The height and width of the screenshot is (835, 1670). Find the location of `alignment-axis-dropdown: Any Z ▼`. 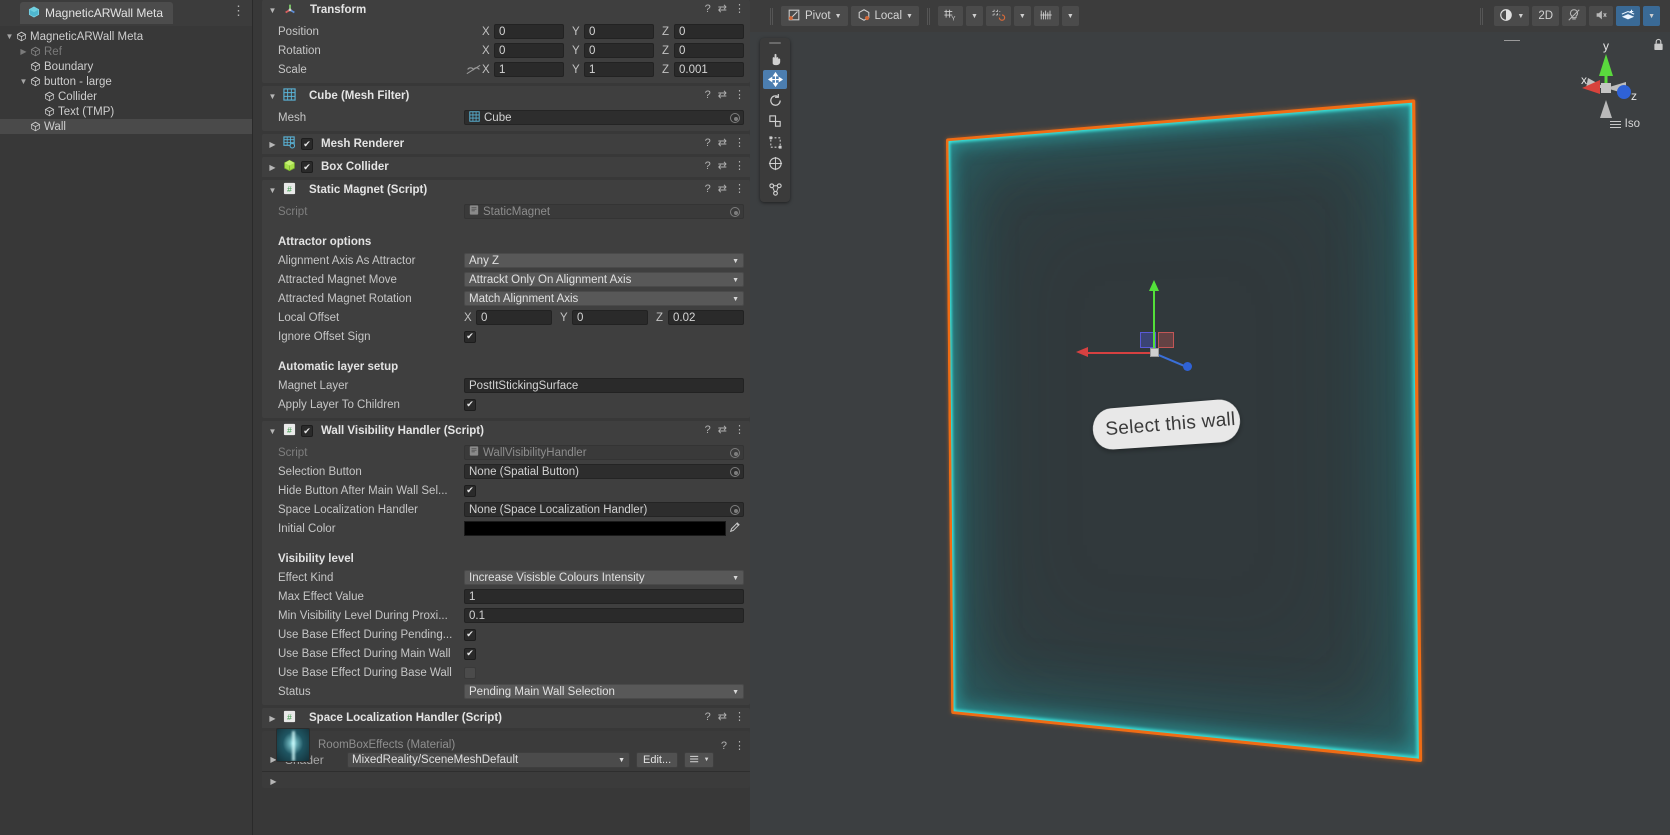

alignment-axis-dropdown: Any Z ▼ is located at coordinates (604, 260).